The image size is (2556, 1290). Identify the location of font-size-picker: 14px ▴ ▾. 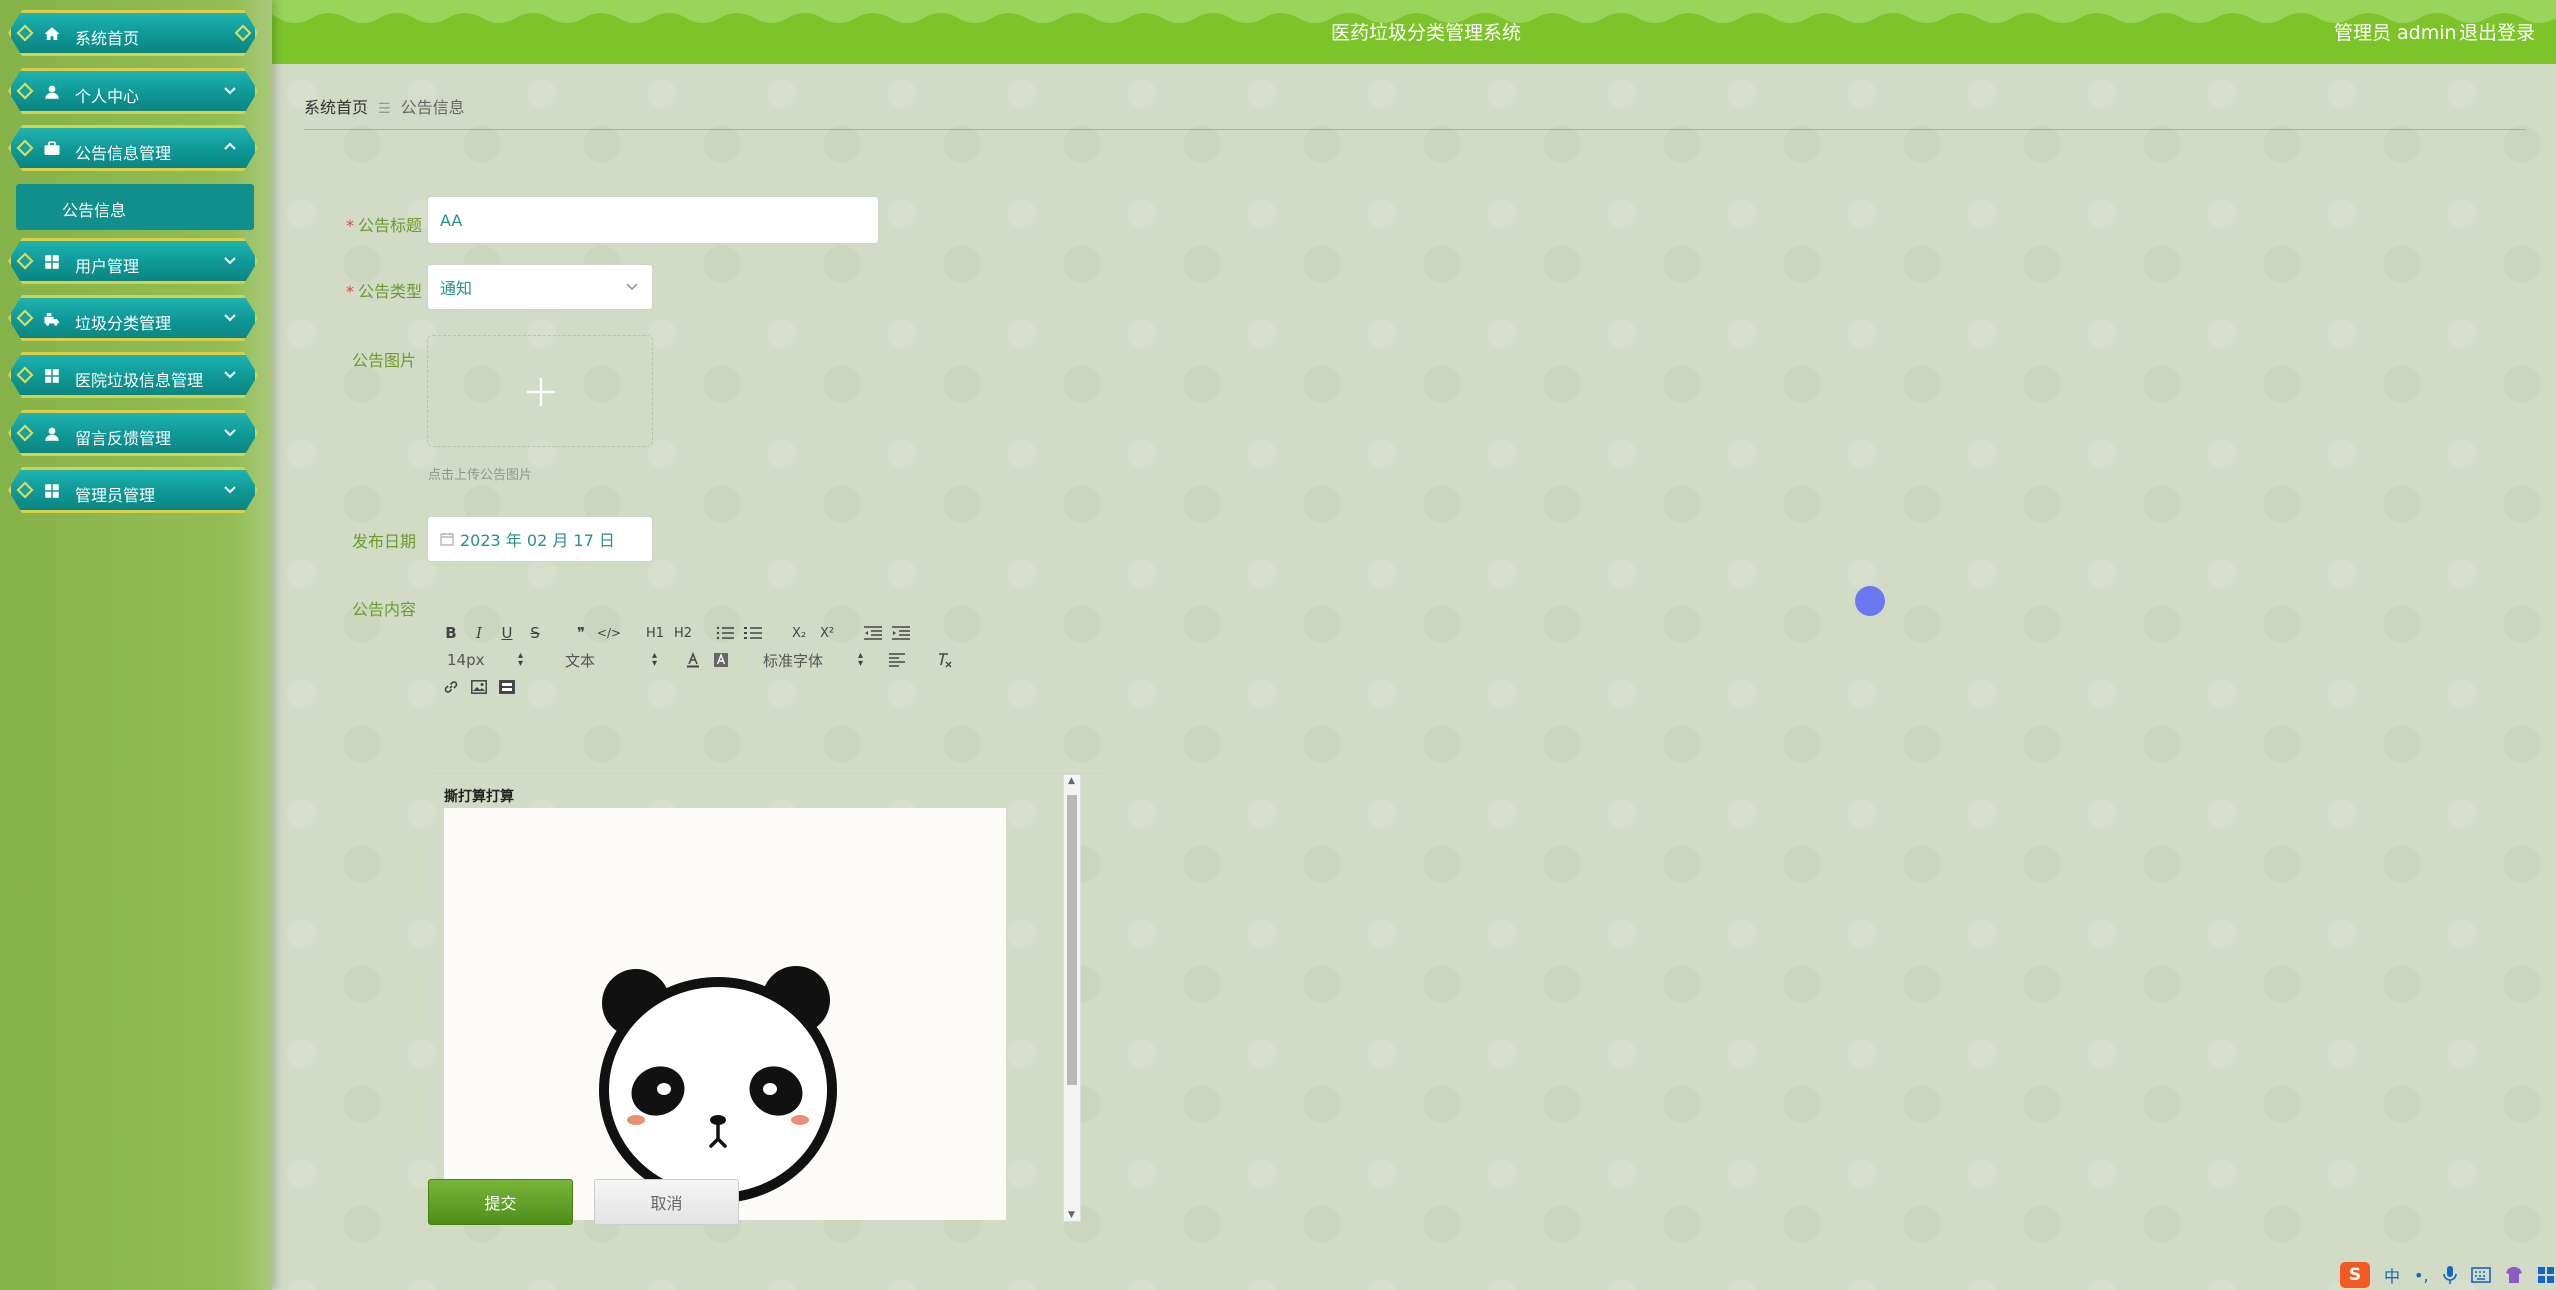
(485, 660).